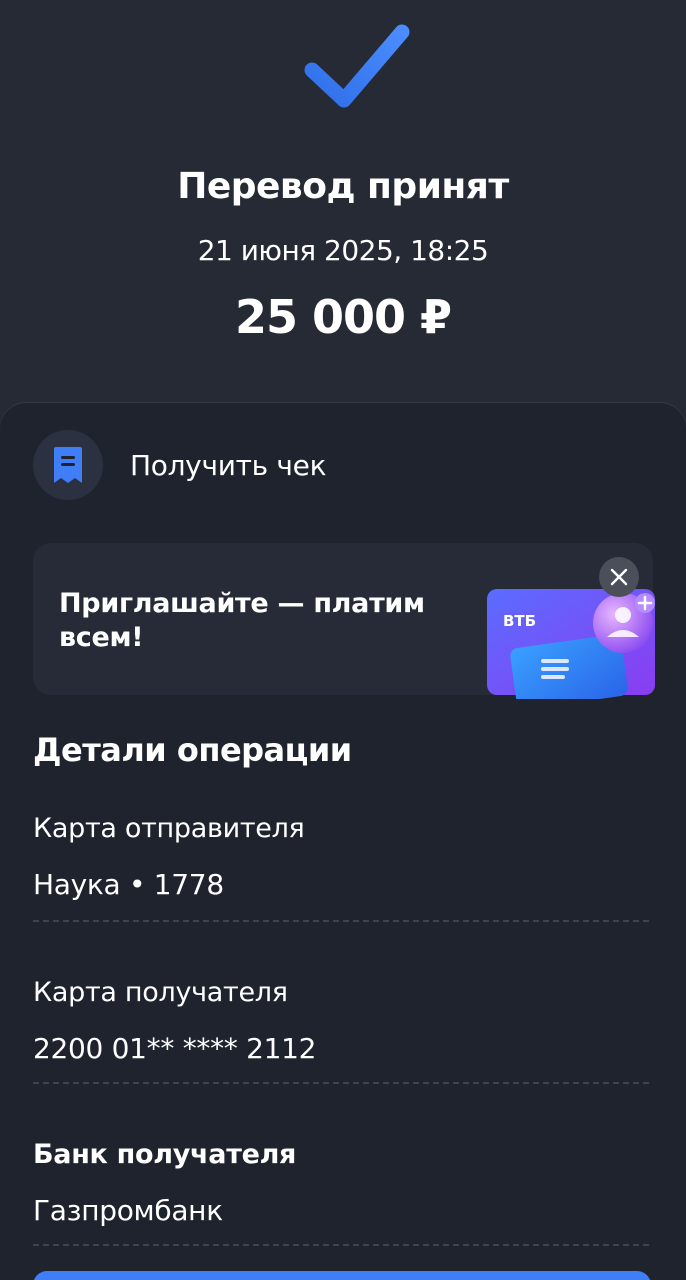 The image size is (686, 1280). What do you see at coordinates (165, 1154) in the screenshot?
I see `recipient-bank-label: Банк получателя` at bounding box center [165, 1154].